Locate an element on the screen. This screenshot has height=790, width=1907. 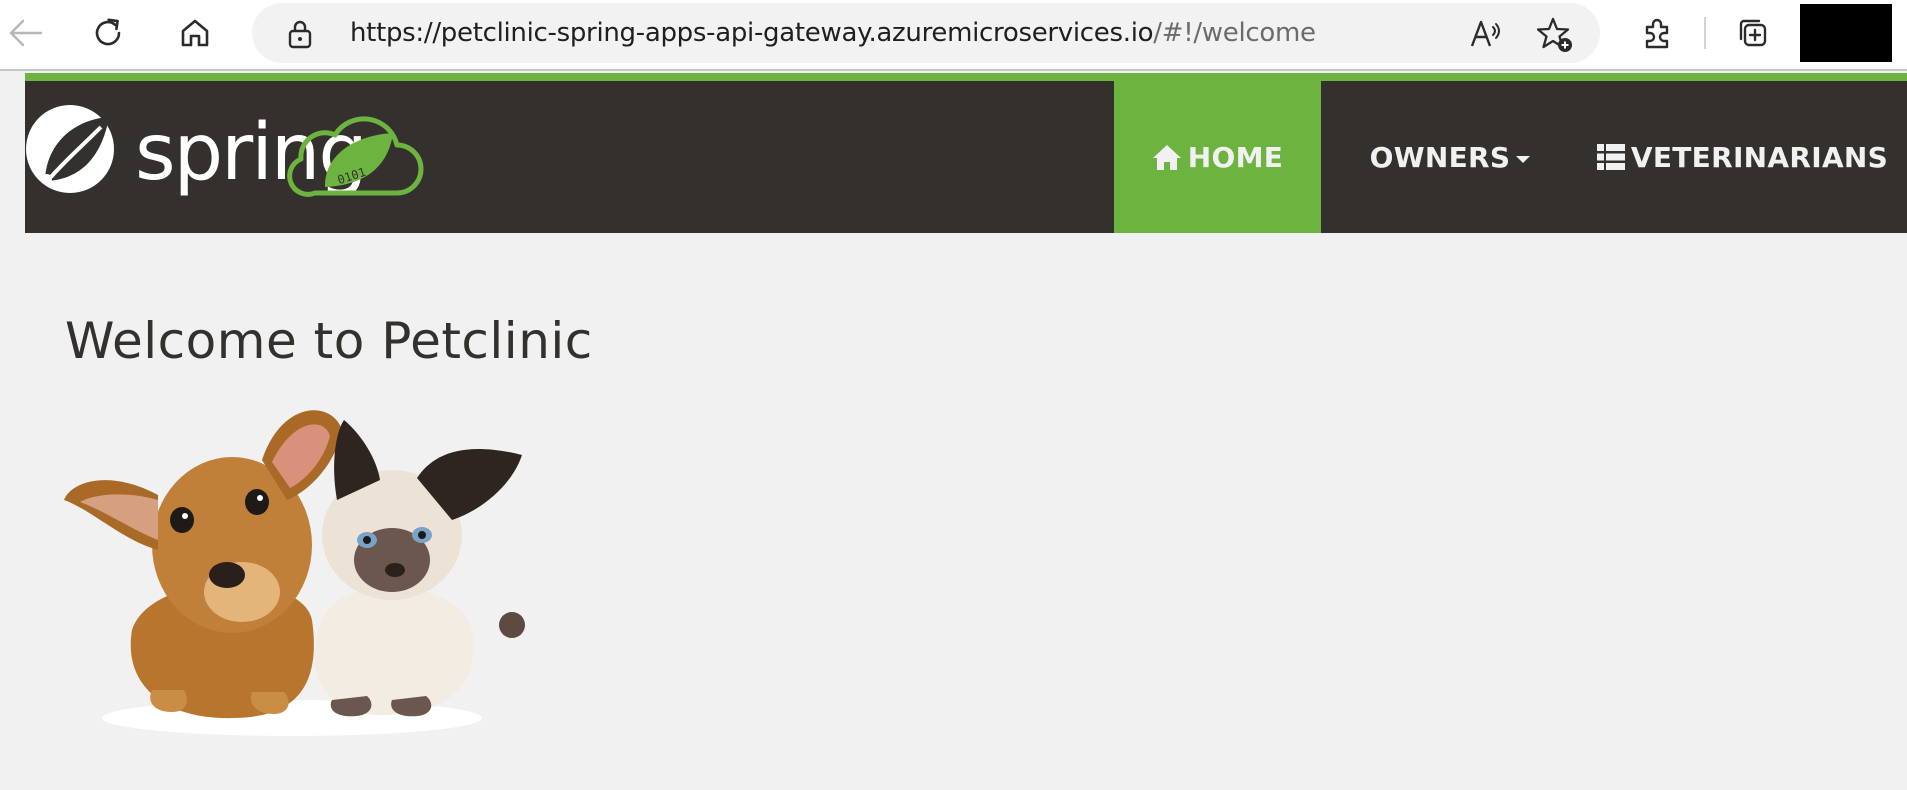
extensions-button is located at coordinates (1657, 33).